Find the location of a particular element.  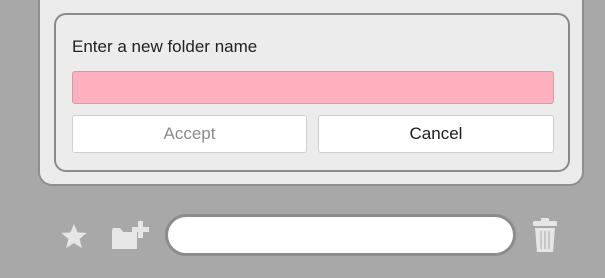

new-folder-icon is located at coordinates (130, 236).